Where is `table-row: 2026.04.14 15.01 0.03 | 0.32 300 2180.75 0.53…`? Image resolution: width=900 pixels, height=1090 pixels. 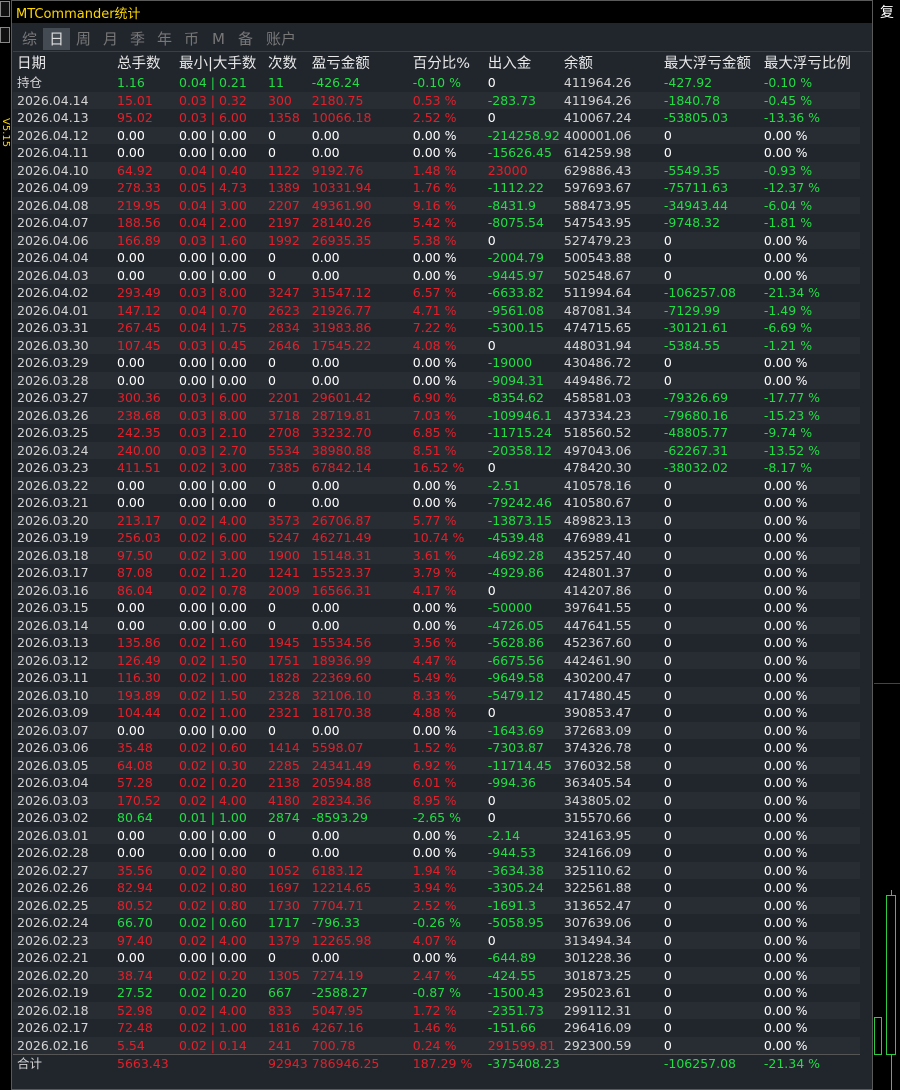 table-row: 2026.04.14 15.01 0.03 | 0.32 300 2180.75 0.53… is located at coordinates (436, 100).